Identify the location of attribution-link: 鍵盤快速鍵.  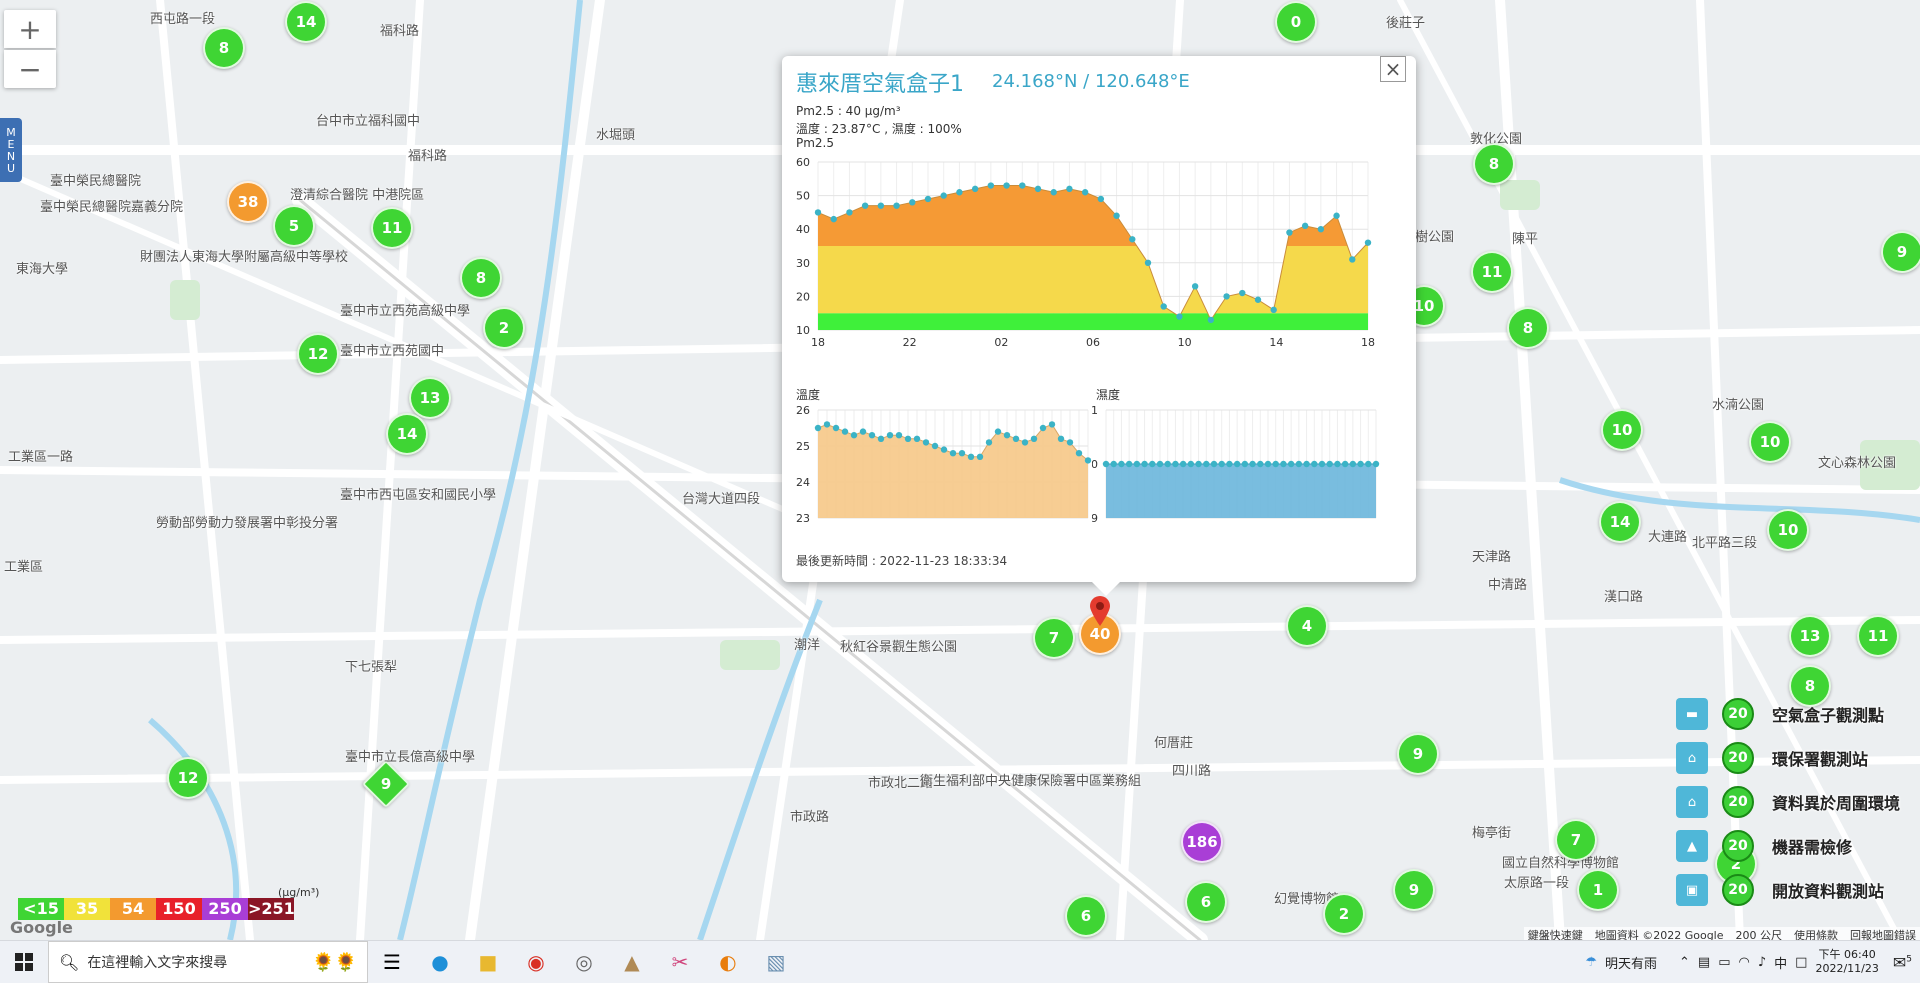
(1555, 933).